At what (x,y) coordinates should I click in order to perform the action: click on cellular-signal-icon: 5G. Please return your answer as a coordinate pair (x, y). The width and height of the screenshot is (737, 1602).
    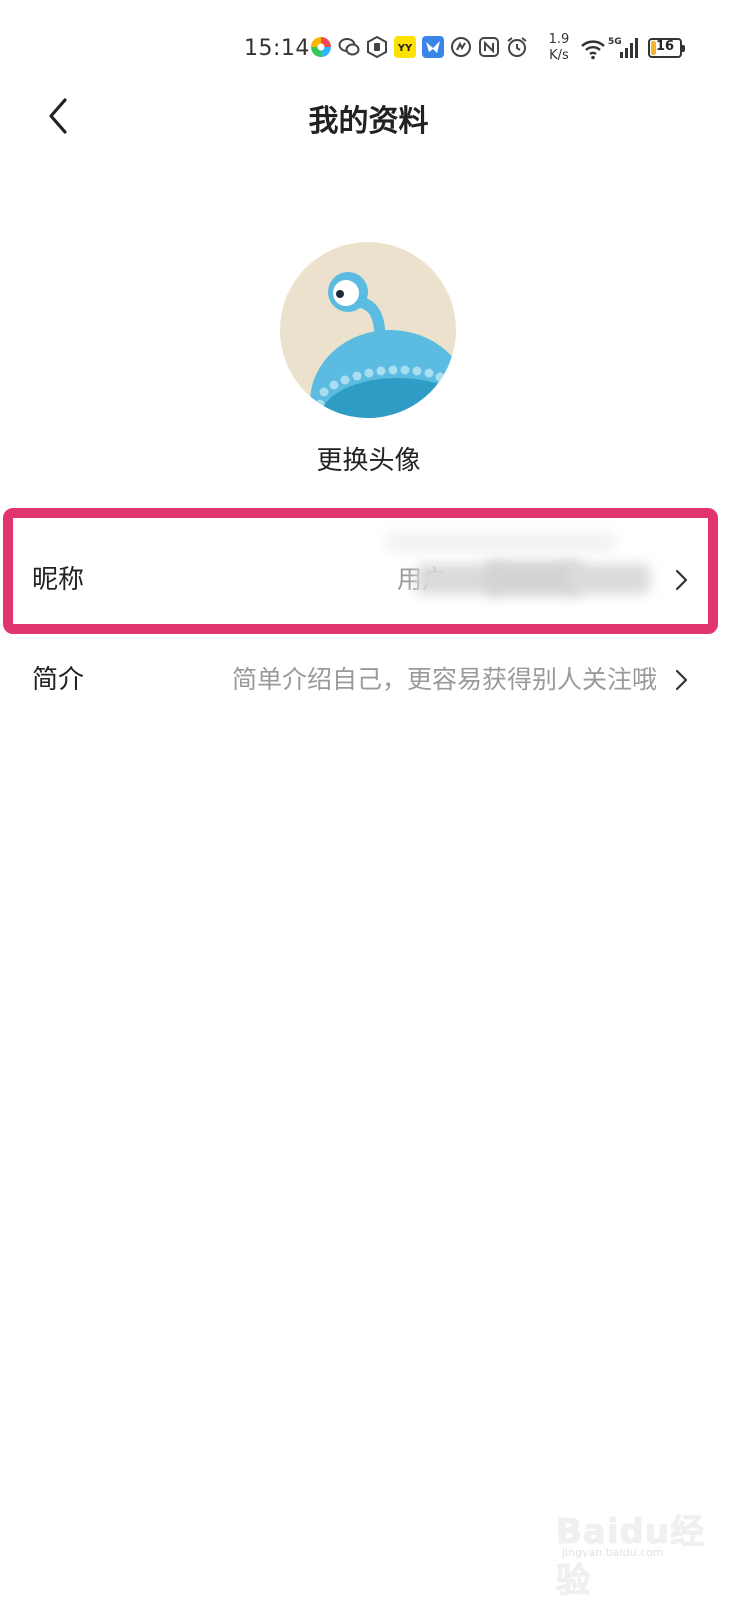
    Looking at the image, I should click on (623, 48).